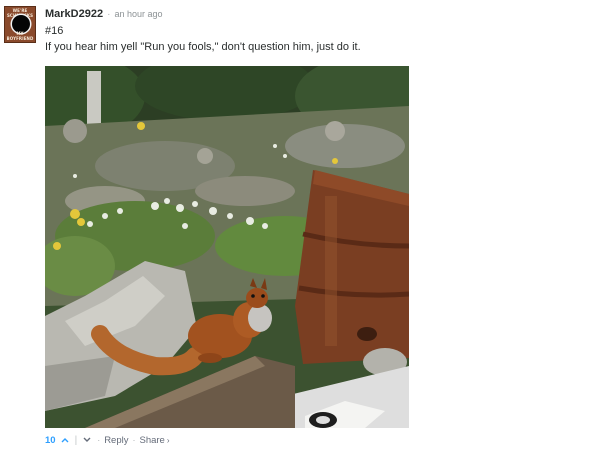 Image resolution: width=600 pixels, height=455 pixels. Describe the element at coordinates (138, 14) in the screenshot. I see `comment-timestamp: an hour ago` at that location.